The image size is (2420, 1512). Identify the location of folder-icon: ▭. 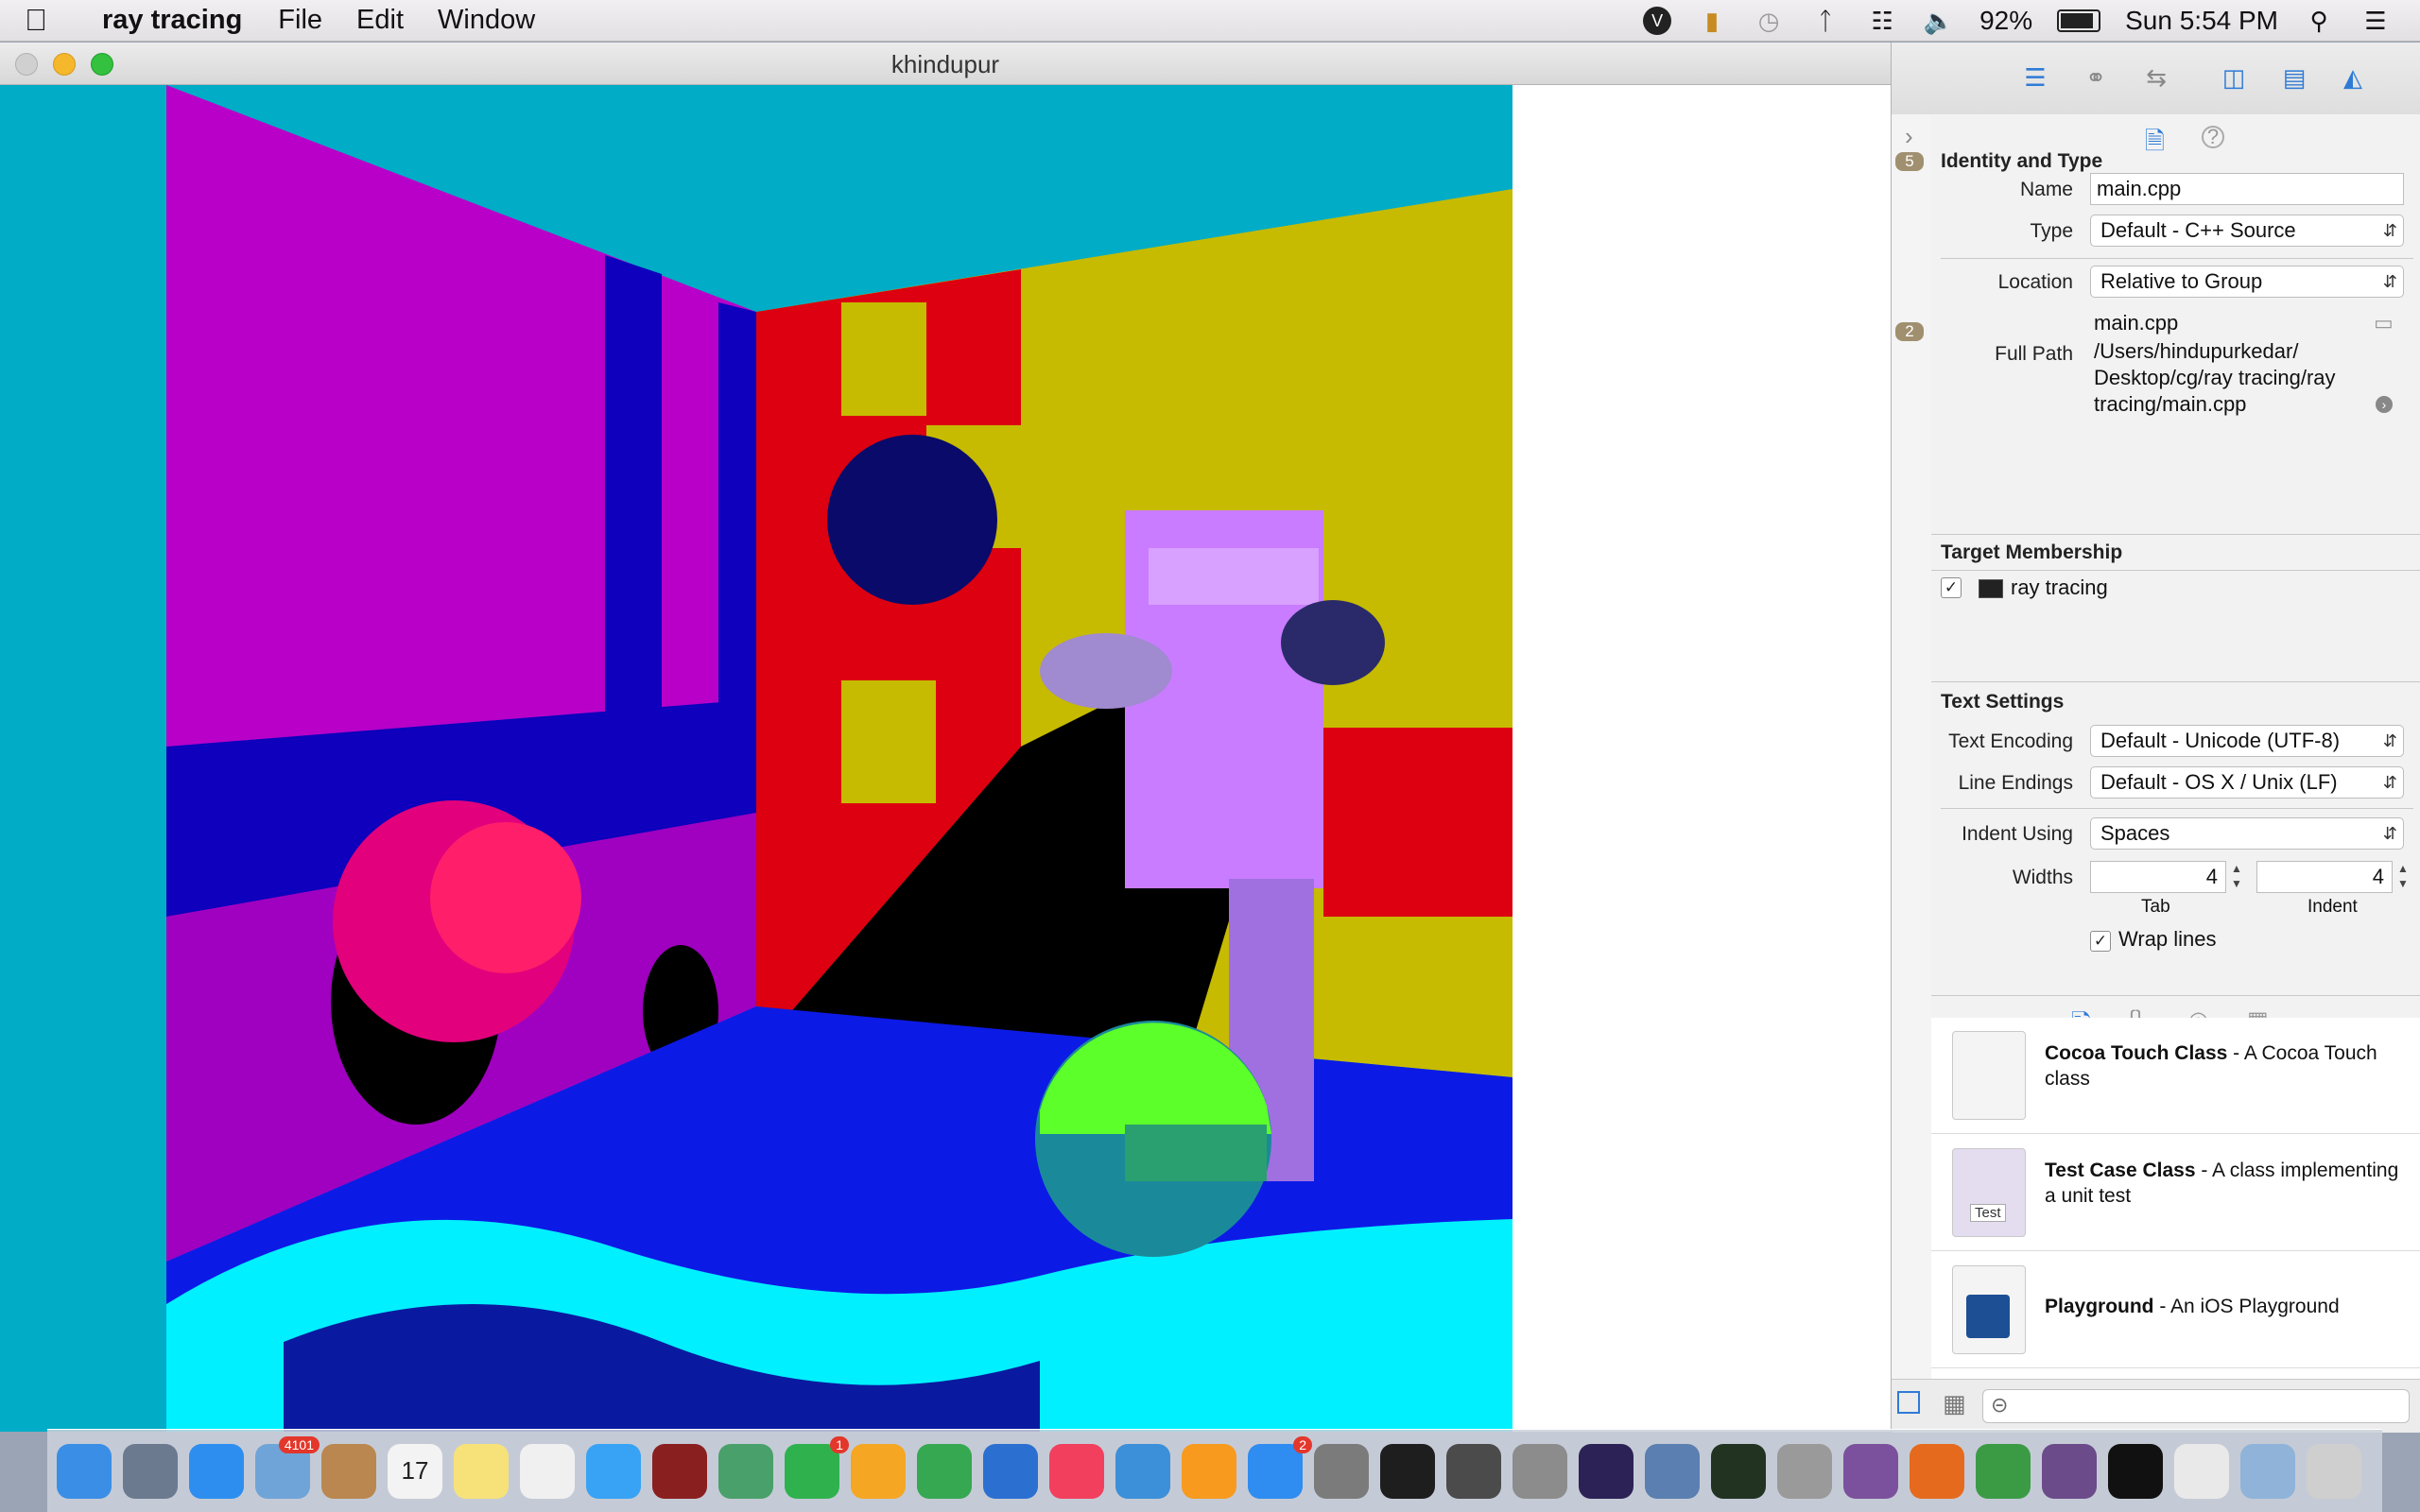
(2384, 323).